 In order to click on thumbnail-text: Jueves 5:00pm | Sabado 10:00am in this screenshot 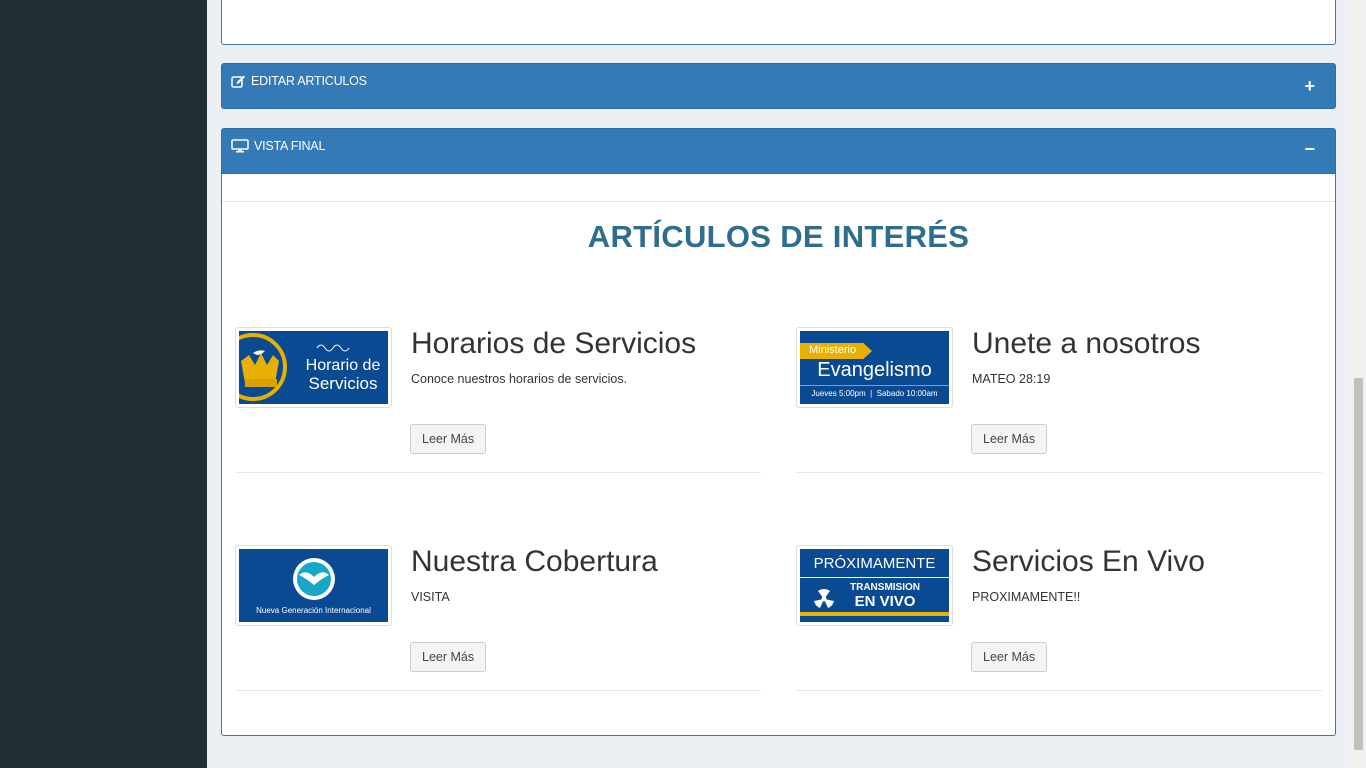, I will do `click(874, 393)`.